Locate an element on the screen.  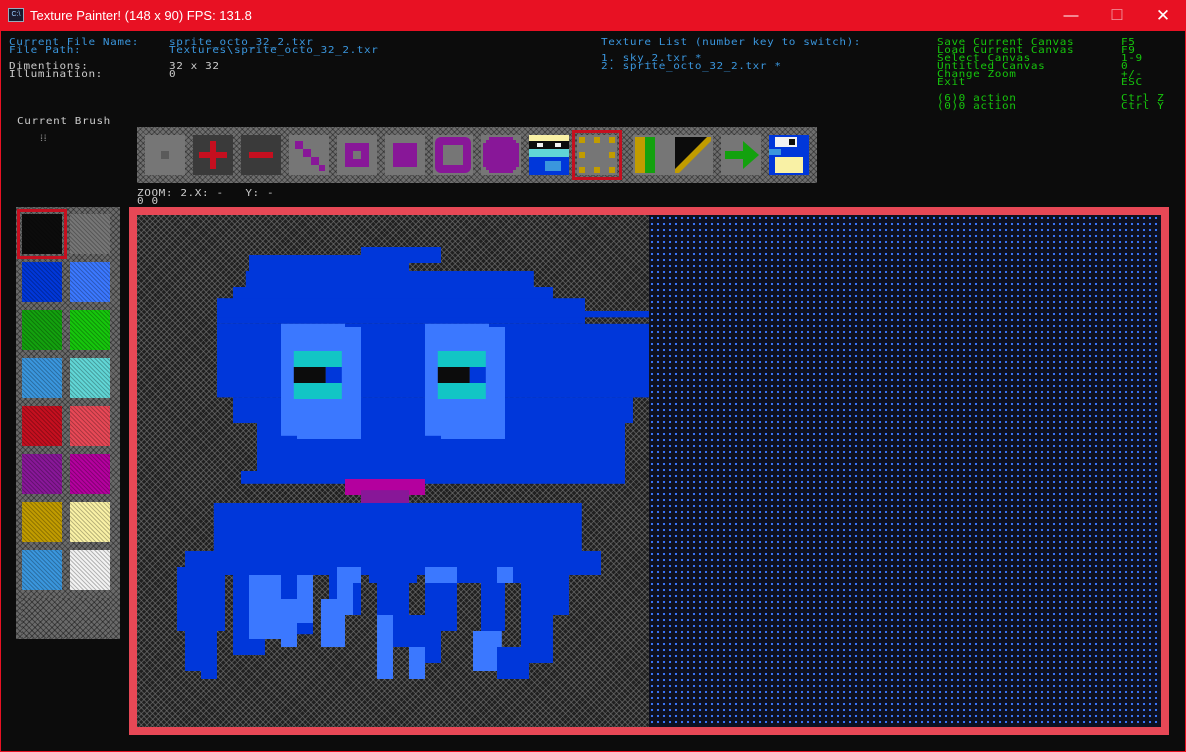
square-outline-icon is located at coordinates (357, 155).